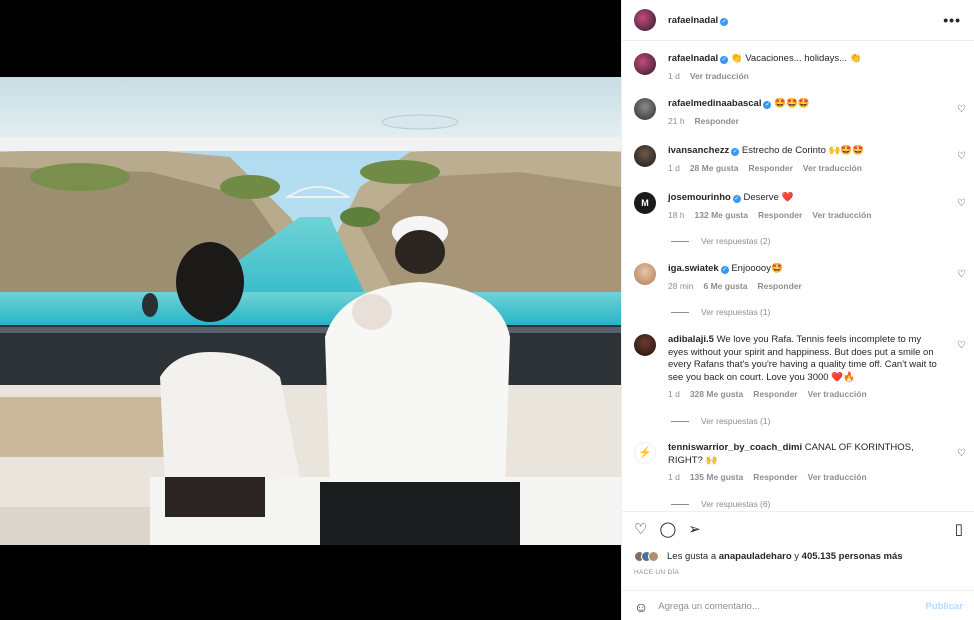 The image size is (974, 620). What do you see at coordinates (674, 76) in the screenshot?
I see `caption-time: 1 d` at bounding box center [674, 76].